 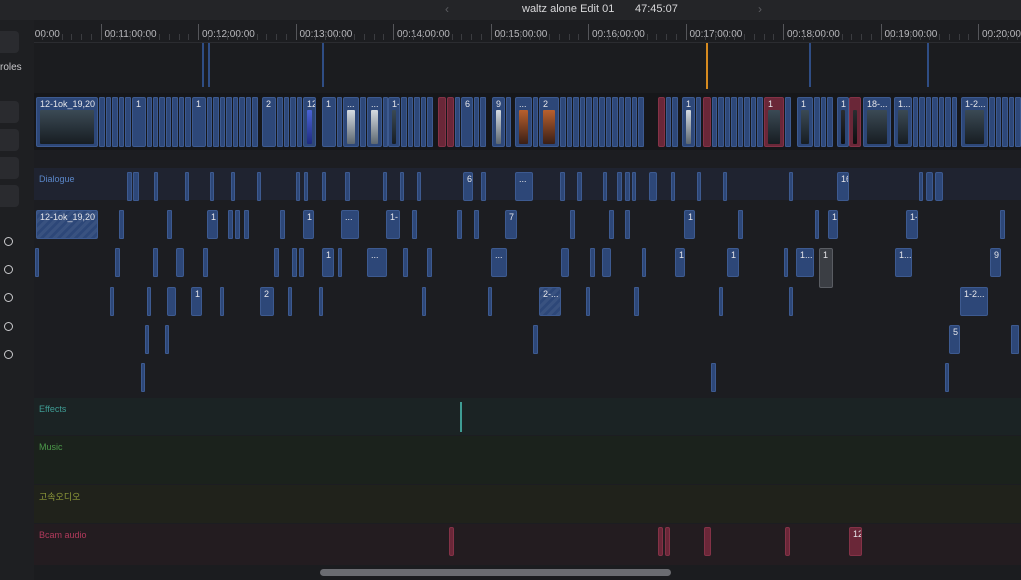 I want to click on connected-clip: 5, so click(x=954, y=339).